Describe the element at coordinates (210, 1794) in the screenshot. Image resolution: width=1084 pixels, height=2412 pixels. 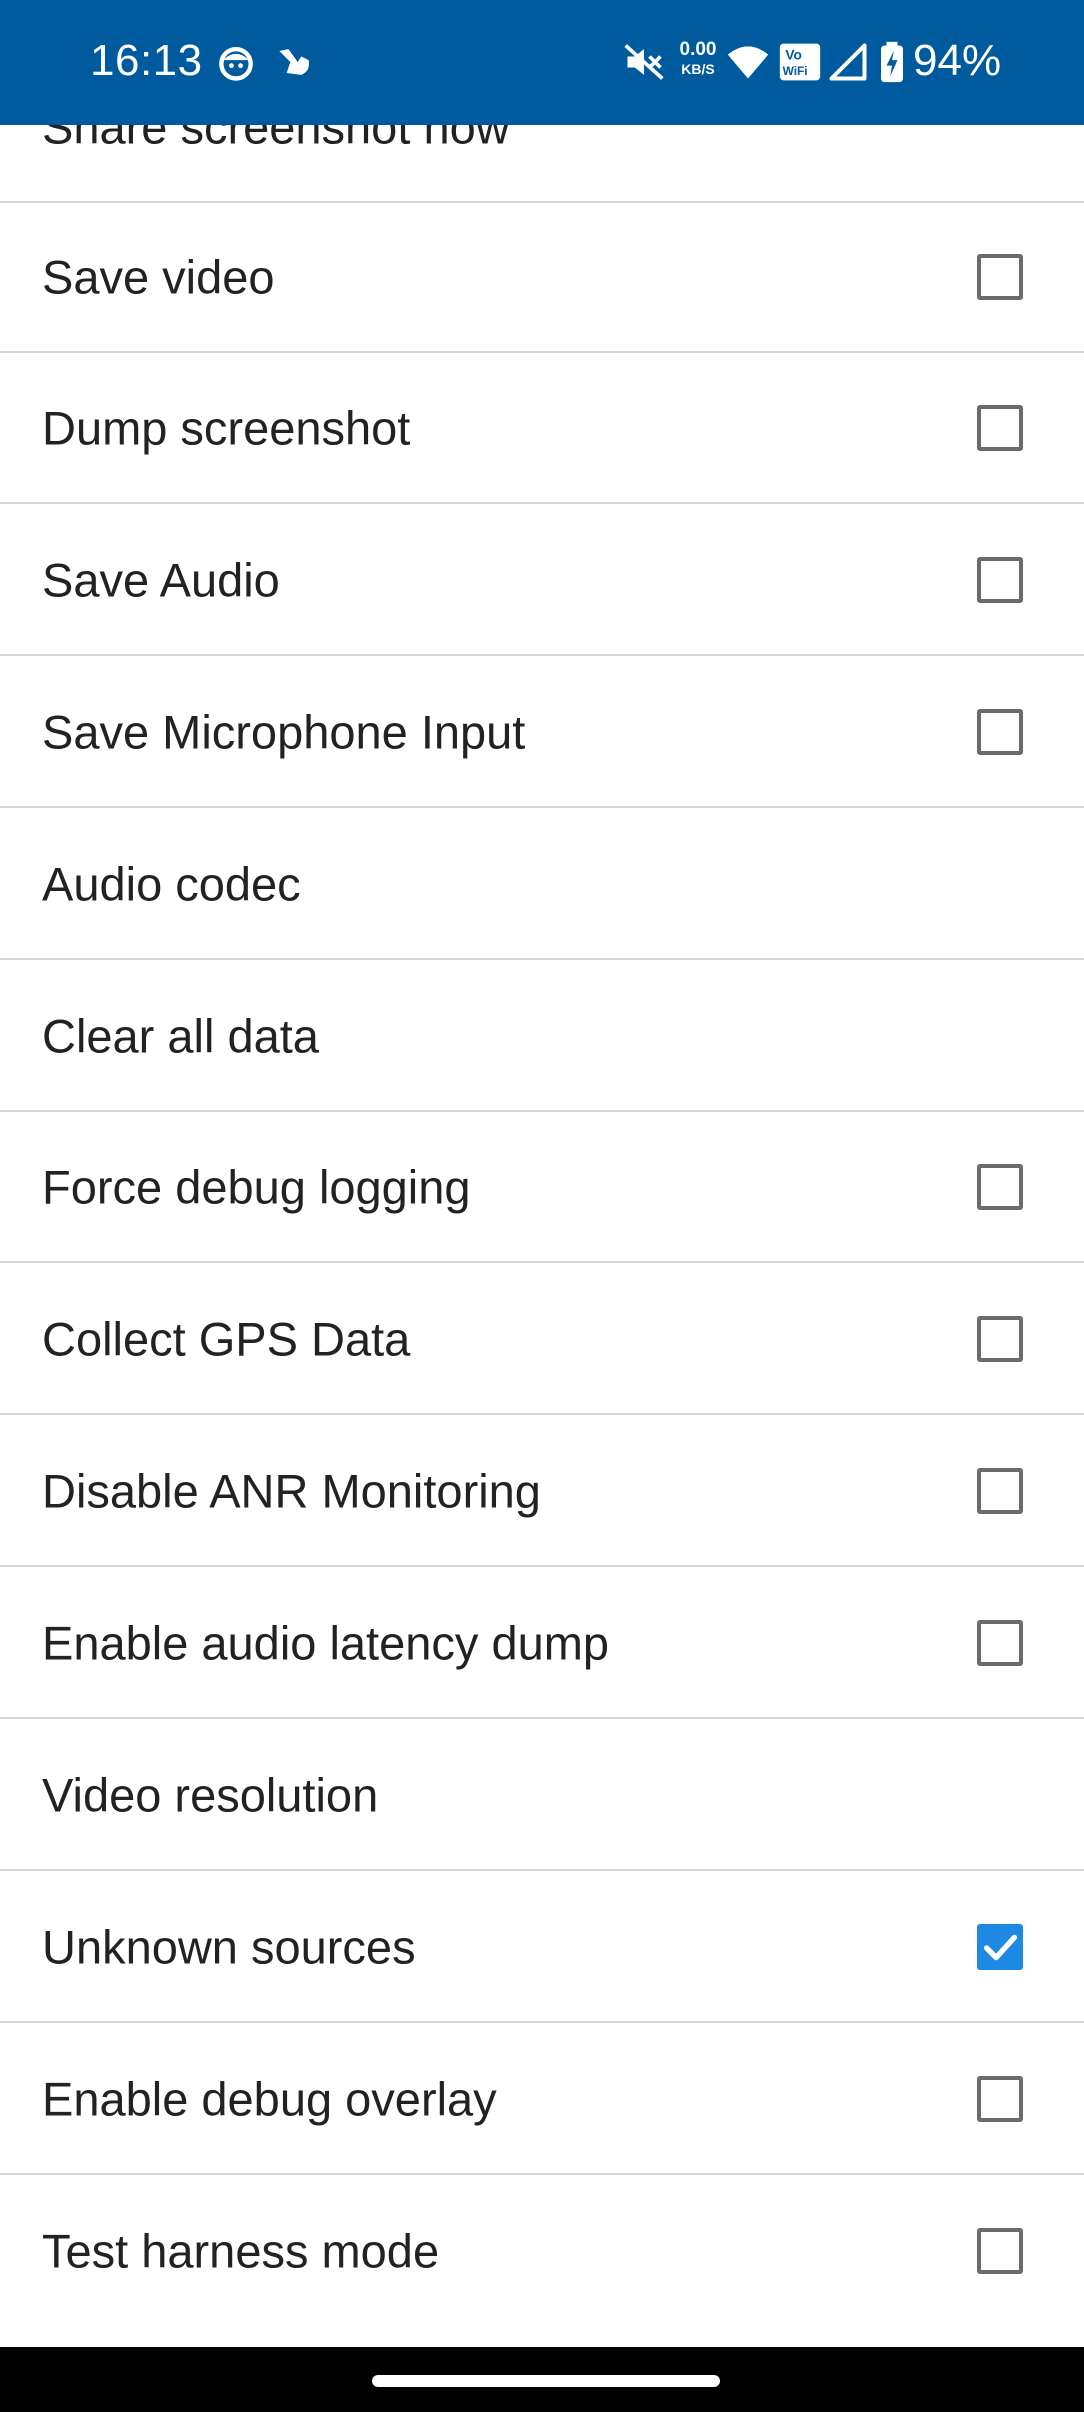
I see `setting-label: Video resolution` at that location.